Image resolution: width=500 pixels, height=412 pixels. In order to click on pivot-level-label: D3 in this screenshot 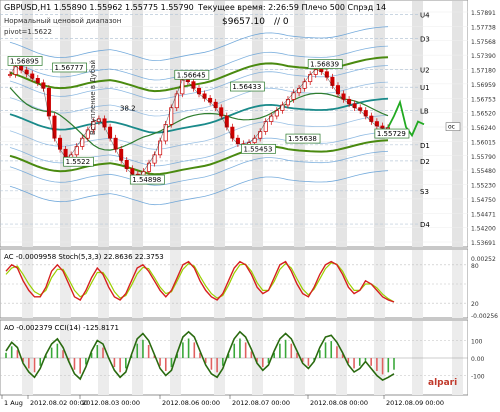, I will do `click(425, 39)`.